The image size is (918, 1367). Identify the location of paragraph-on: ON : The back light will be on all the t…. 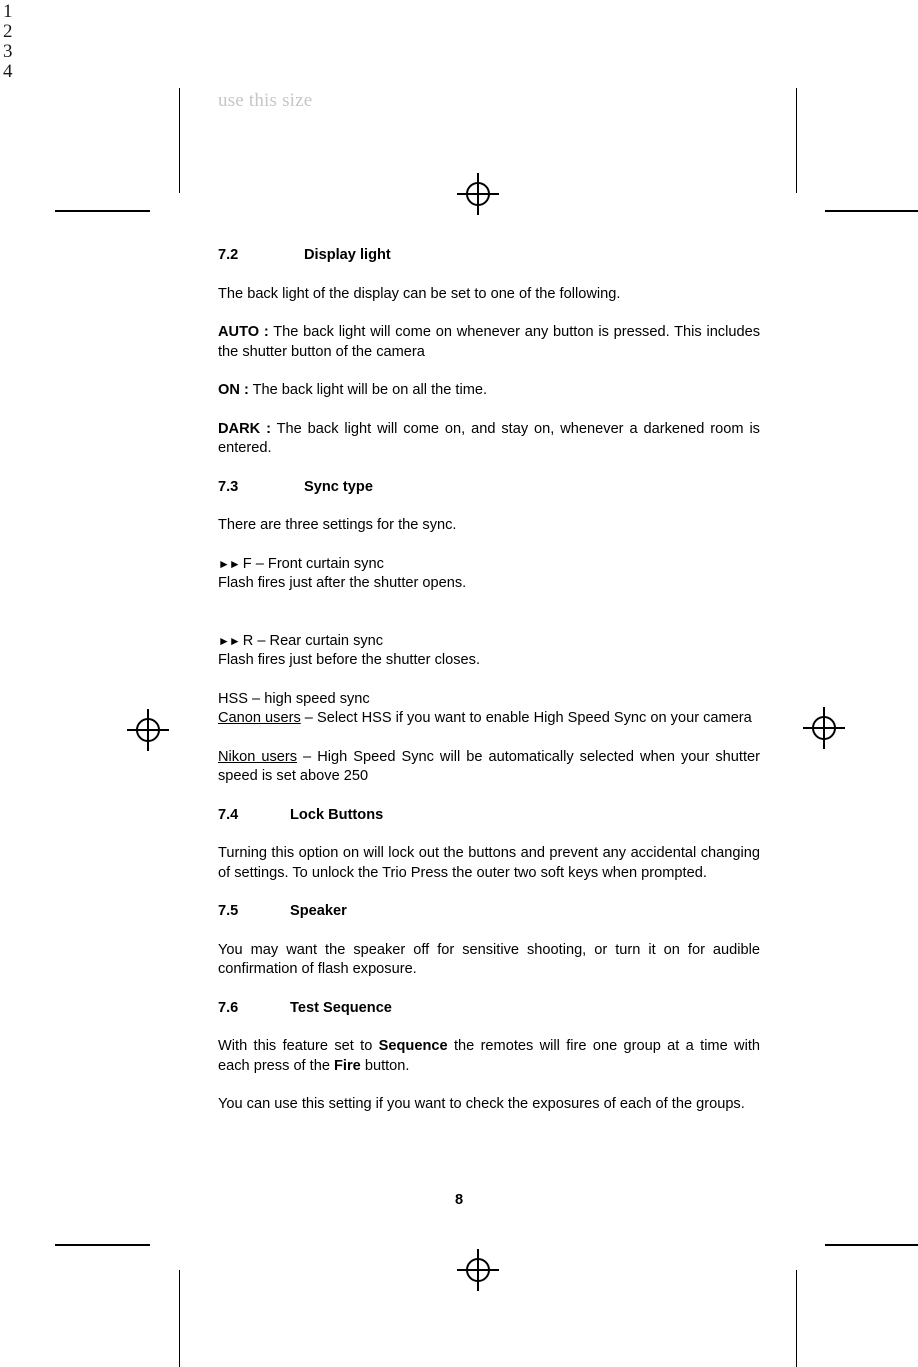
(489, 391).